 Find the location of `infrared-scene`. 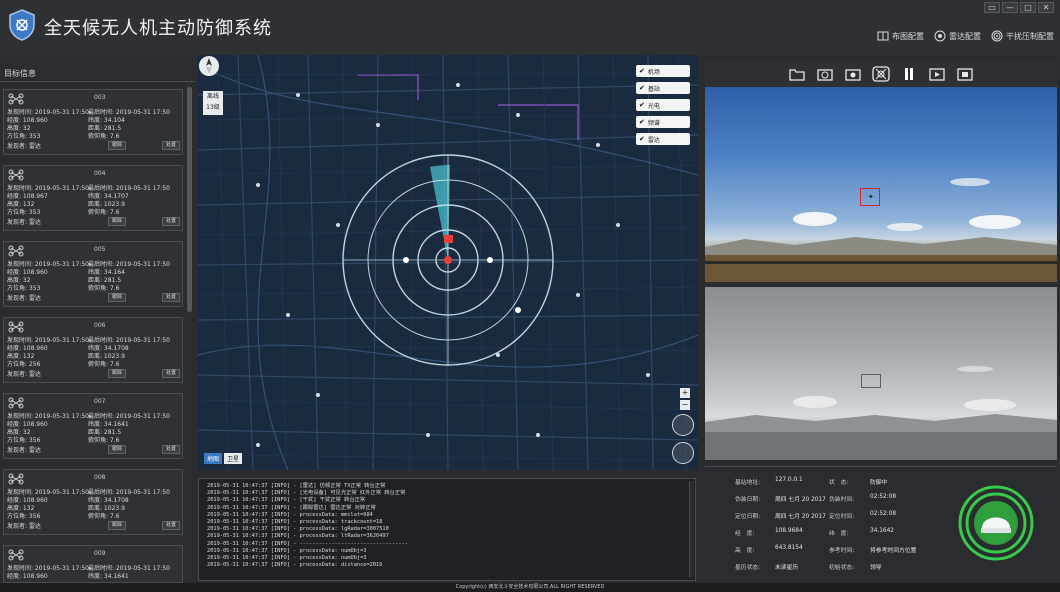

infrared-scene is located at coordinates (881, 413).